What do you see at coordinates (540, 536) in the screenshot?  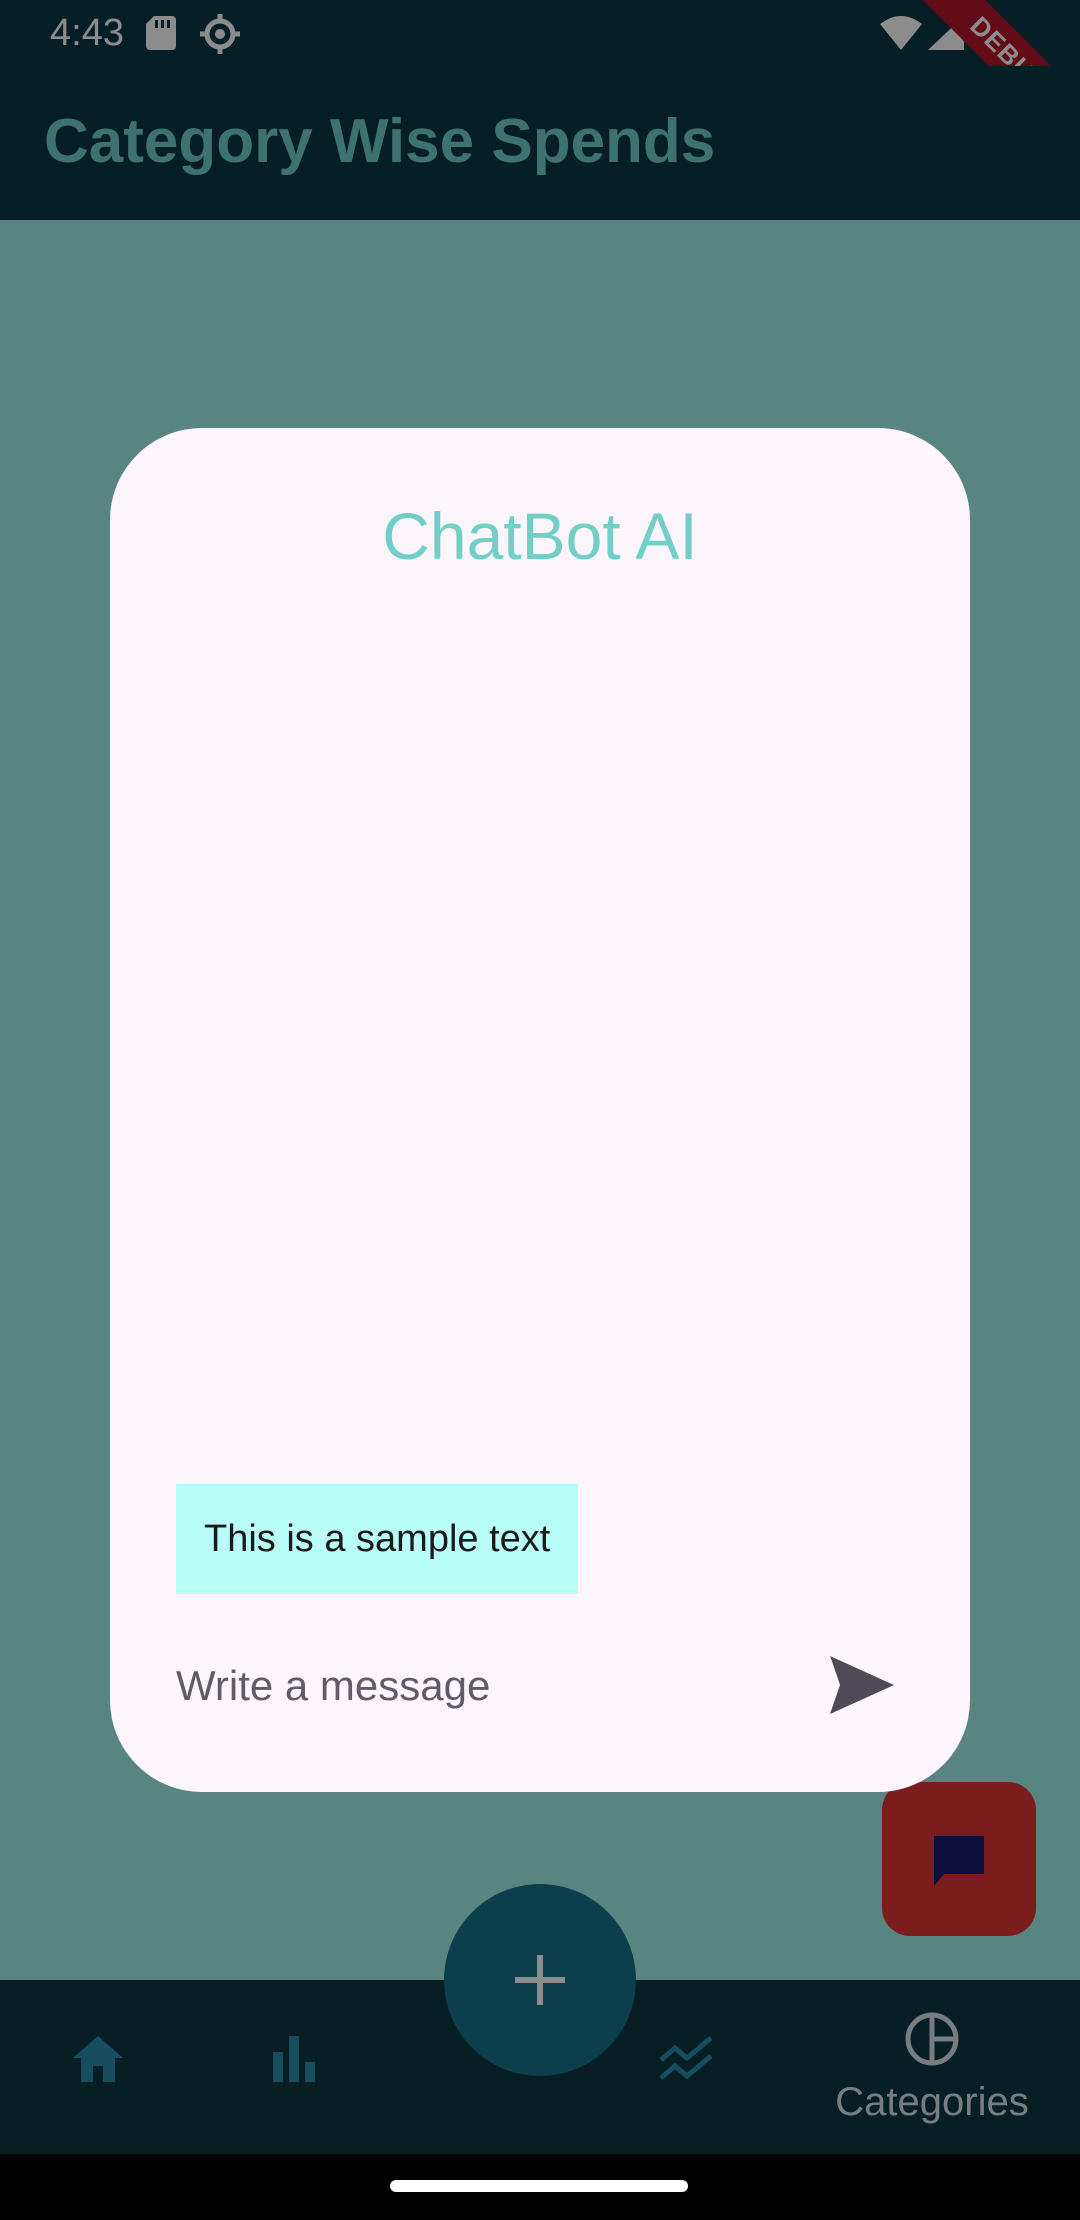 I see `dialog-title: ChatBot AI` at bounding box center [540, 536].